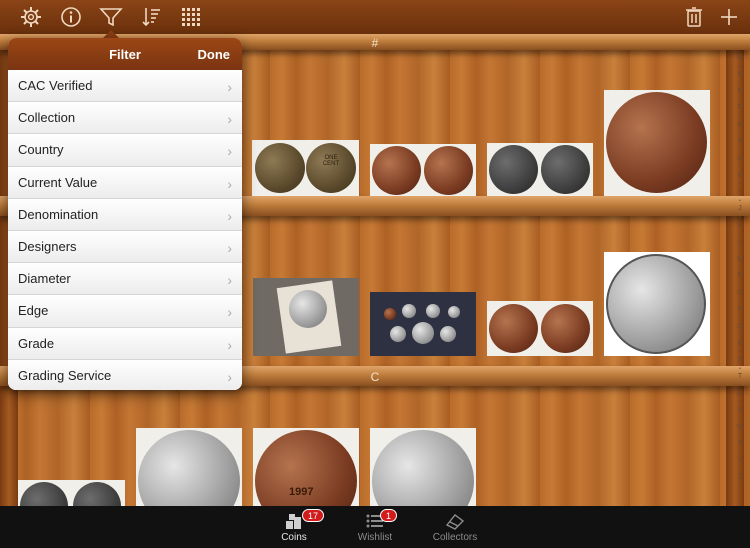 Image resolution: width=750 pixels, height=548 pixels. What do you see at coordinates (375, 43) in the screenshot?
I see `shelf-section-label: #` at bounding box center [375, 43].